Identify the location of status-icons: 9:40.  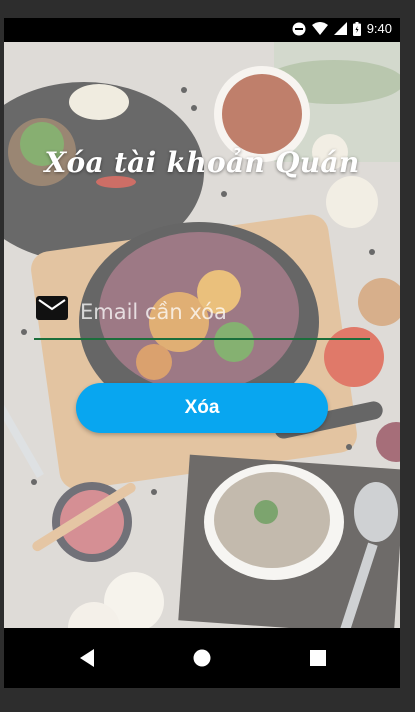
(342, 28).